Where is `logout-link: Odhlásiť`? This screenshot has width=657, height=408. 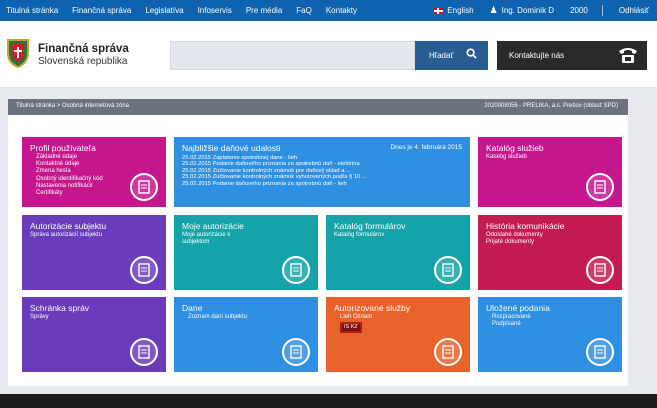 logout-link: Odhlásiť is located at coordinates (634, 10).